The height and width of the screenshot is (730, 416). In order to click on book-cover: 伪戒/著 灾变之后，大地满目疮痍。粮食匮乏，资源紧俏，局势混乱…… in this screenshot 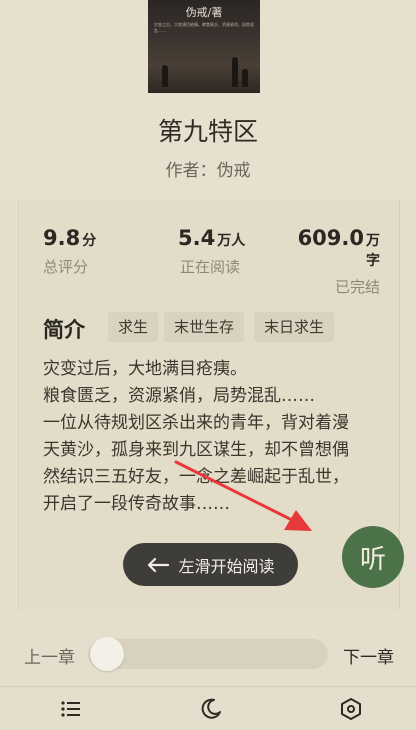, I will do `click(204, 46)`.